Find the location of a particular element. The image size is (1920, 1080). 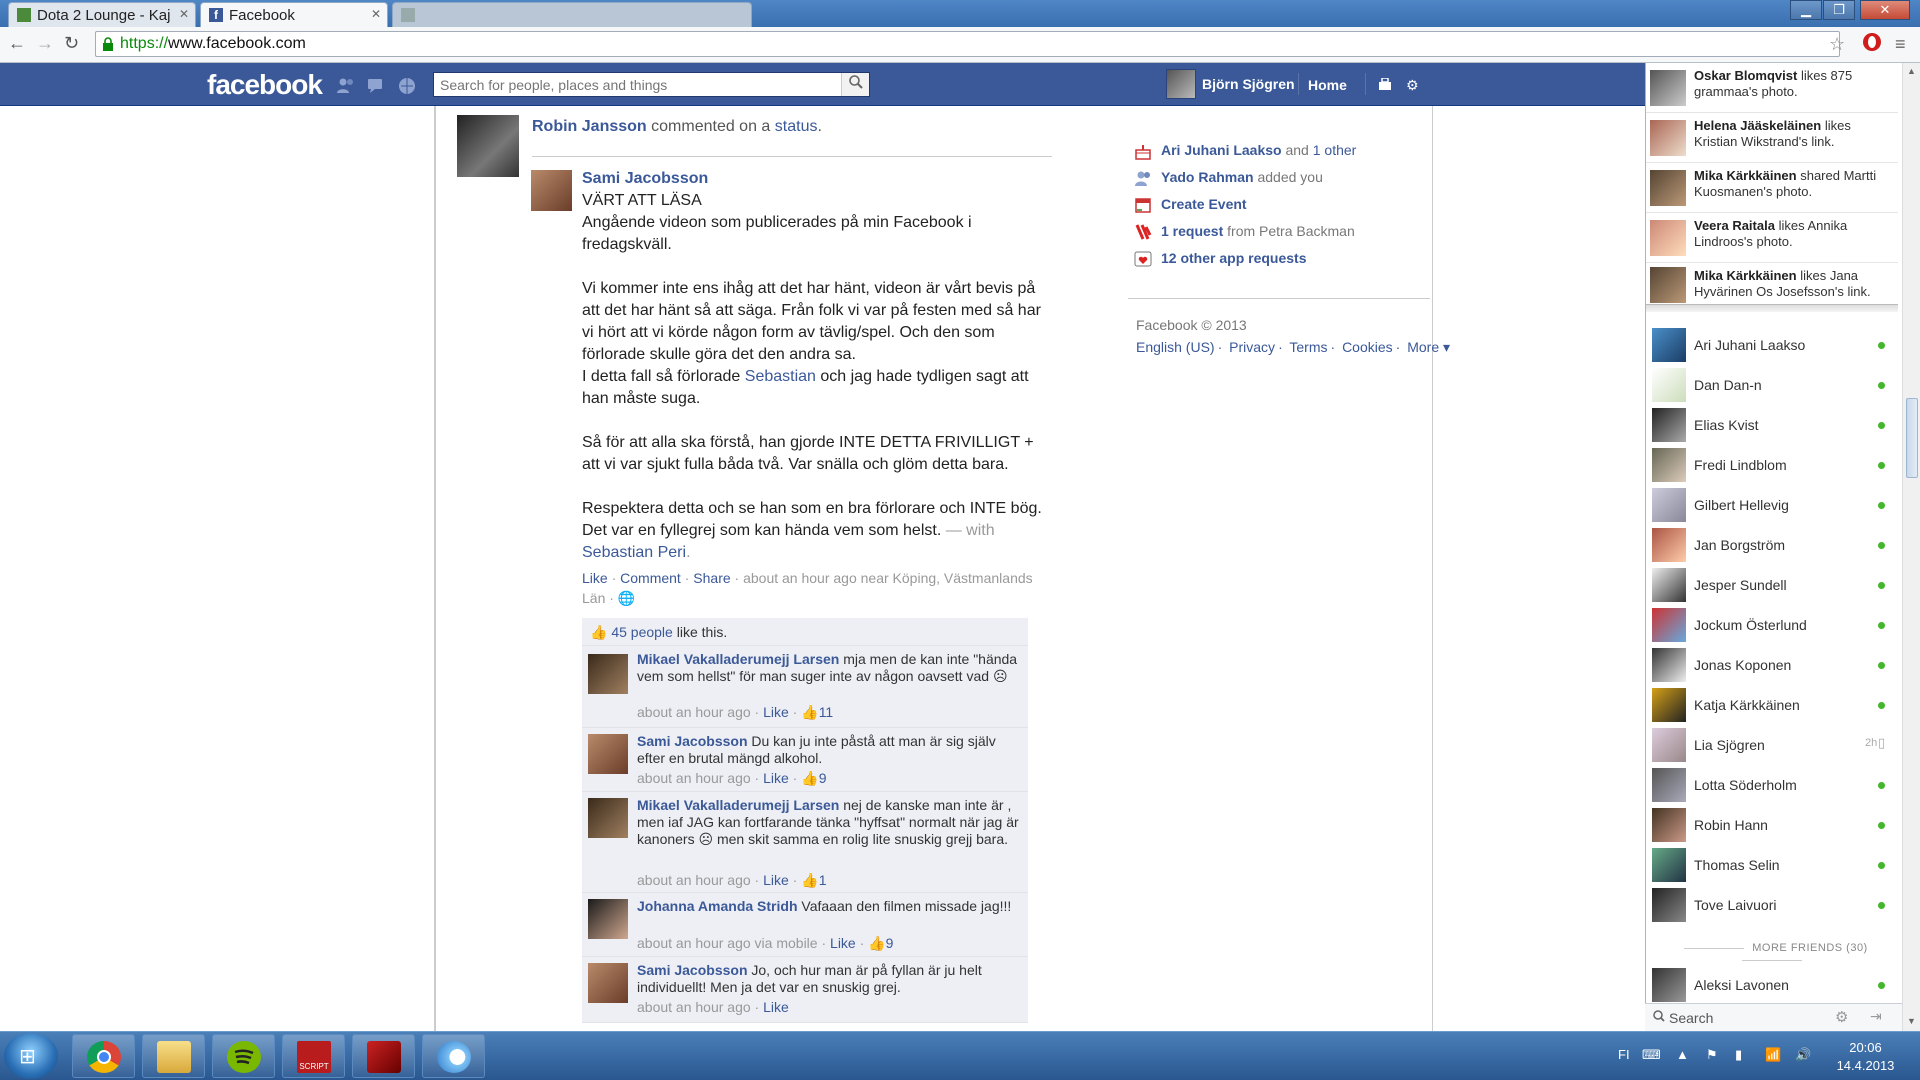

comment-author: Johanna Amanda Stridh is located at coordinates (717, 906).